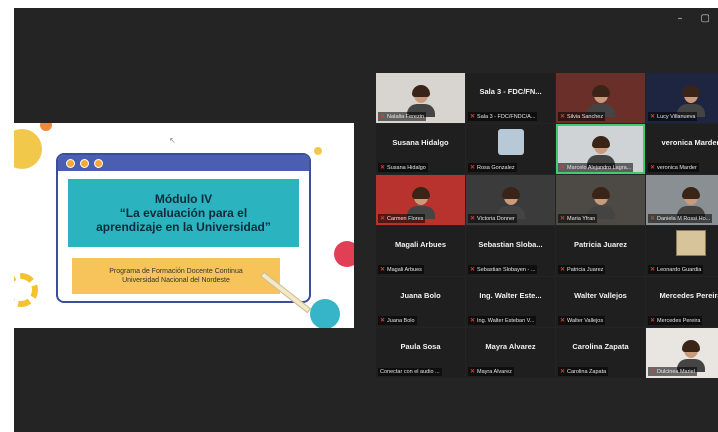  Describe the element at coordinates (183, 213) in the screenshot. I see `slide-subtitle-line1: “La evaluación para el` at that location.